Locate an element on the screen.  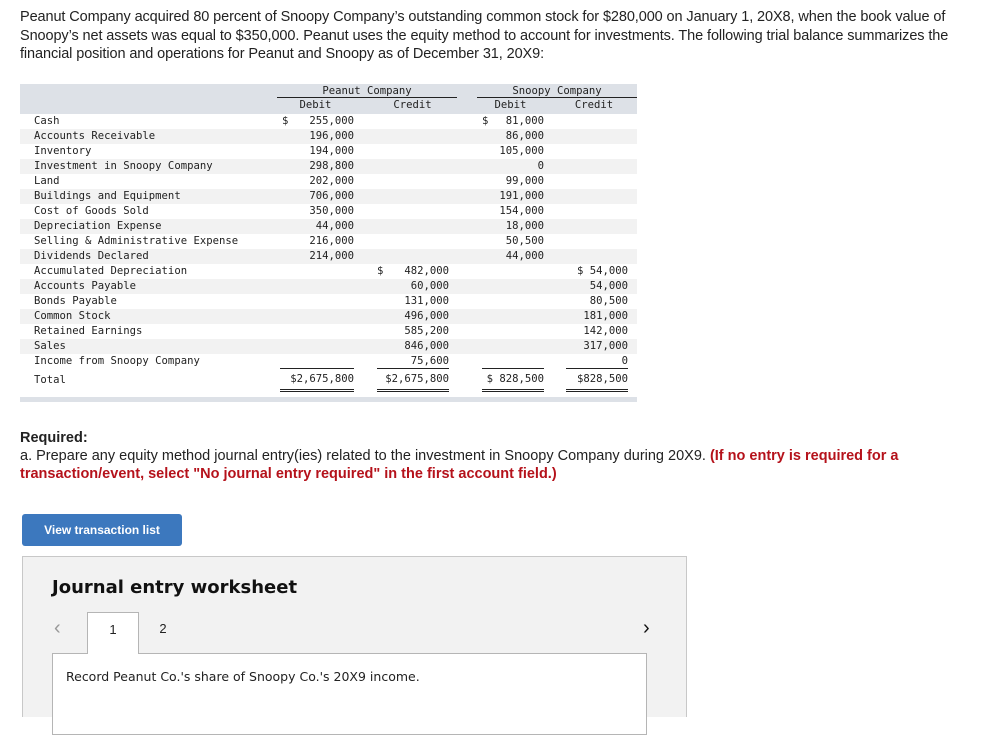
chevron-right-icon: › is located at coordinates (646, 628).